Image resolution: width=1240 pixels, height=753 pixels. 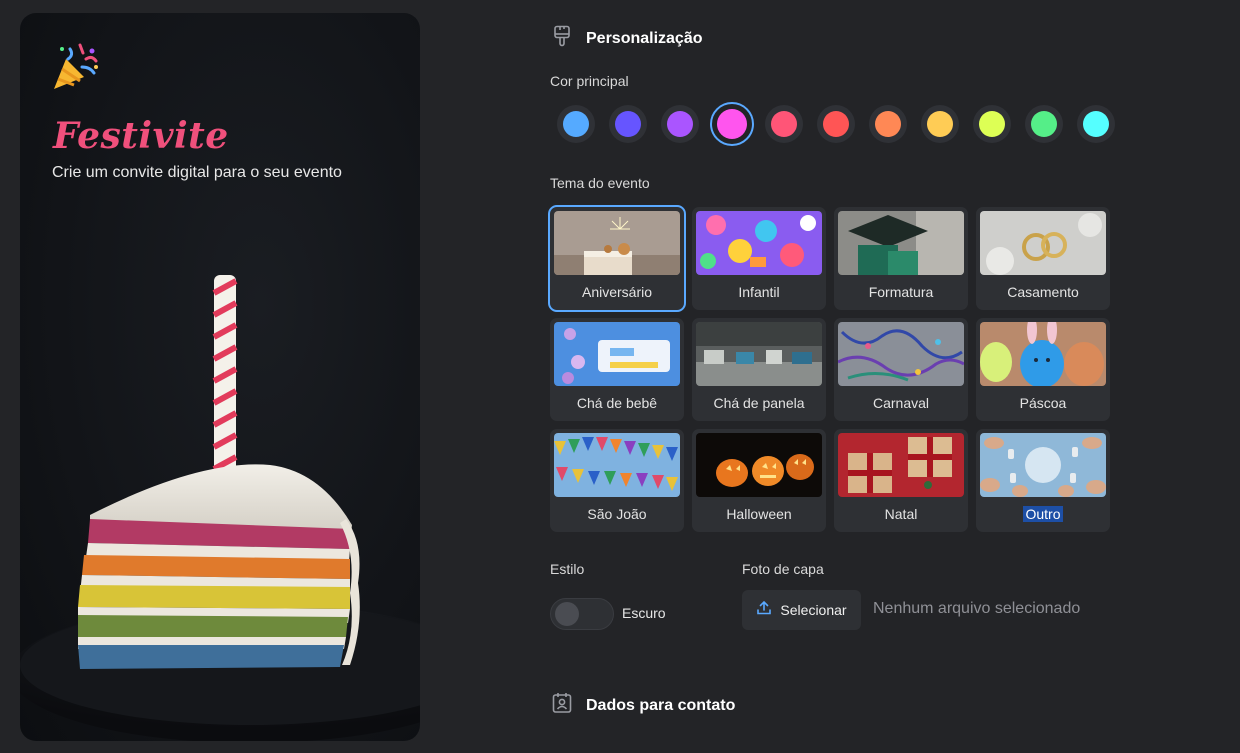 I want to click on theme-label-text: Natal, so click(x=901, y=514).